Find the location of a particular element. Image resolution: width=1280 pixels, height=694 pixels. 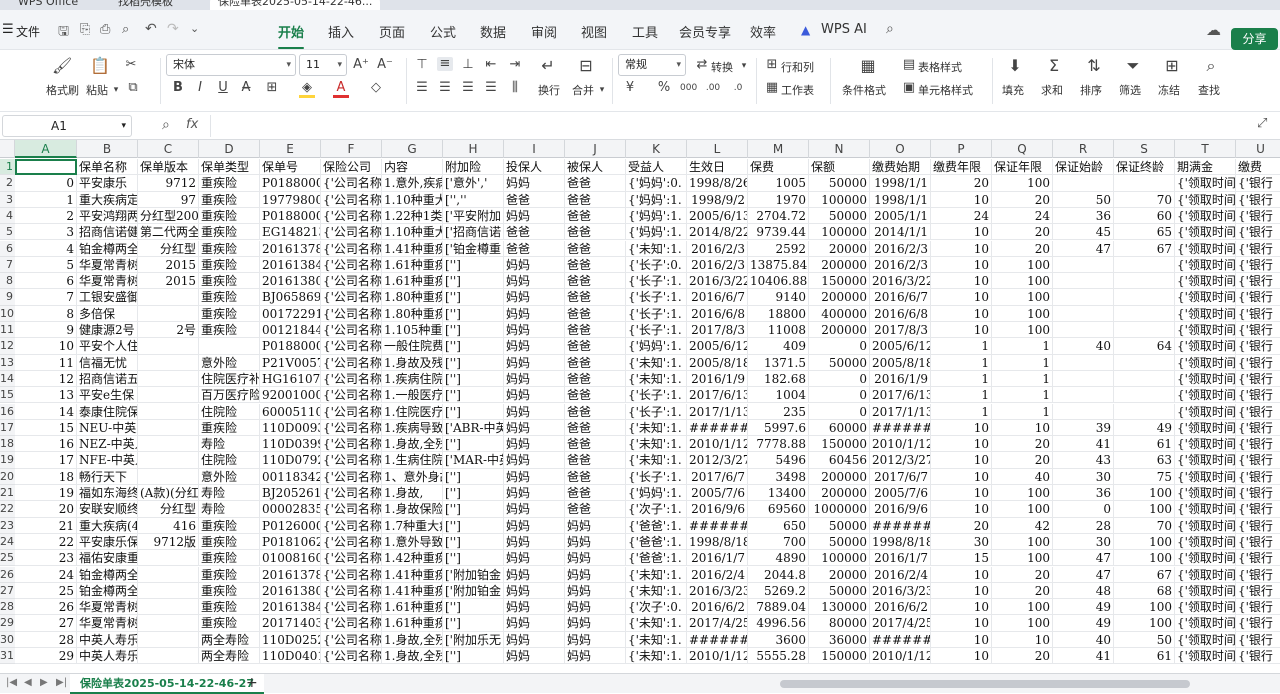

table-cell: 10 is located at coordinates (961, 460).